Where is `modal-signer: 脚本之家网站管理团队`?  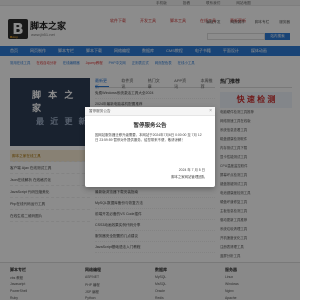
modal-signer: 脚本之家网站管理团队 is located at coordinates (188, 177).